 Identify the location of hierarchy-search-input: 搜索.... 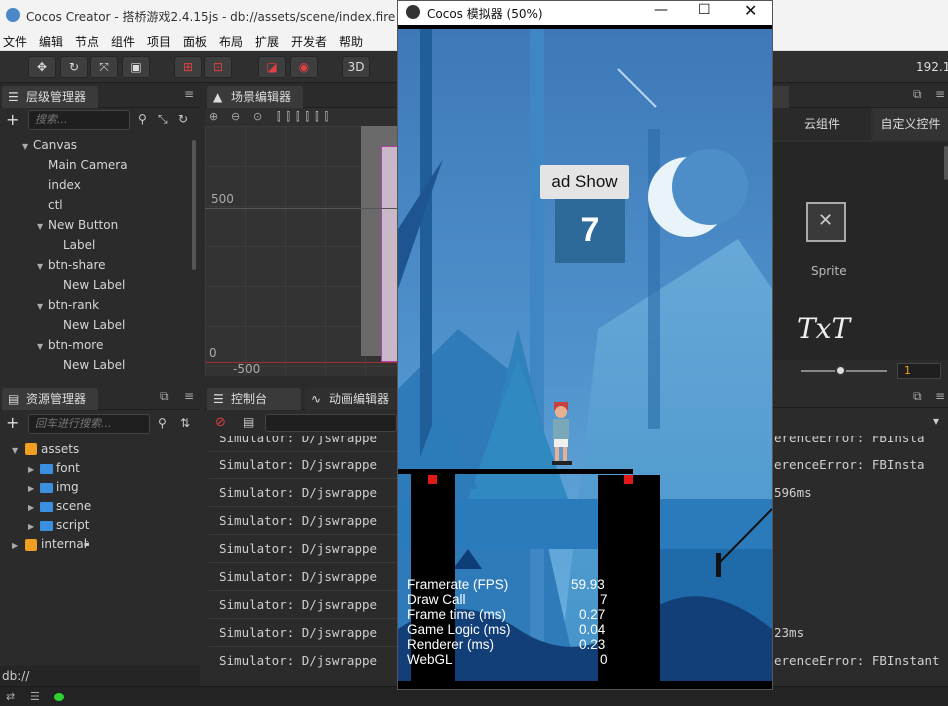
(79, 120).